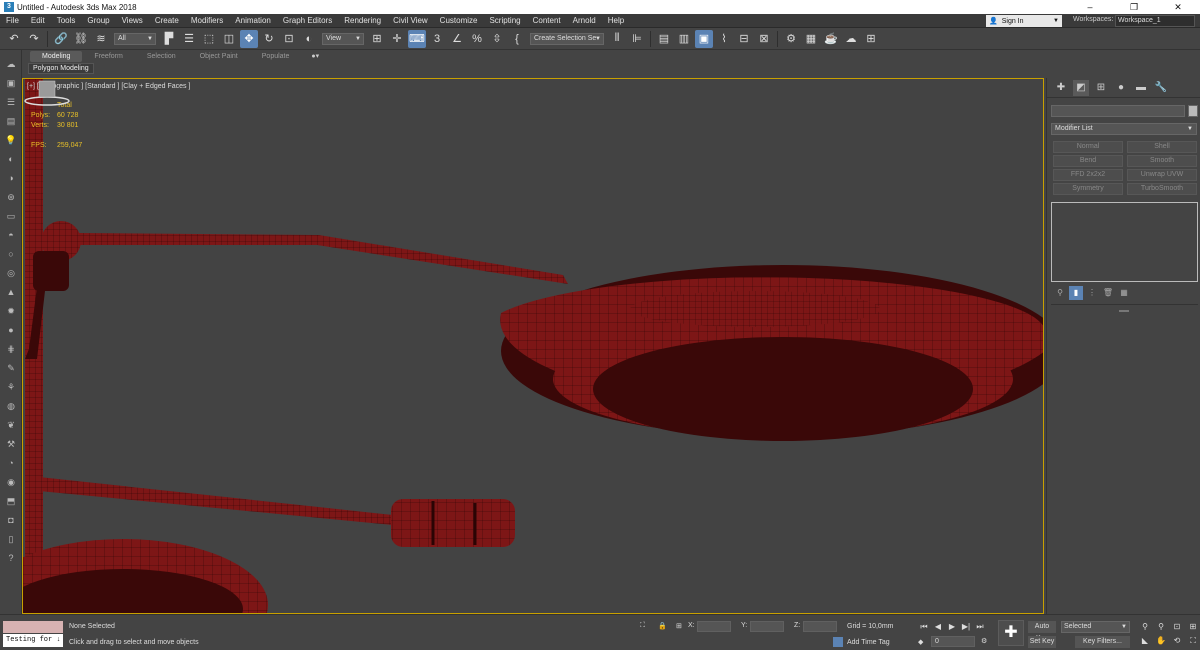 This screenshot has height=650, width=1200. I want to click on menu-customize: Customize, so click(459, 20).